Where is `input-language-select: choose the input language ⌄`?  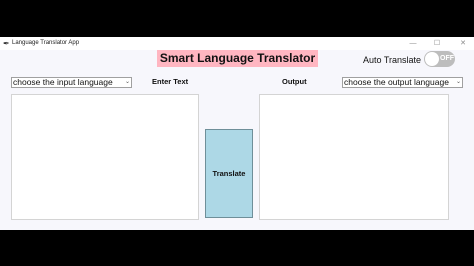 input-language-select: choose the input language ⌄ is located at coordinates (71, 82).